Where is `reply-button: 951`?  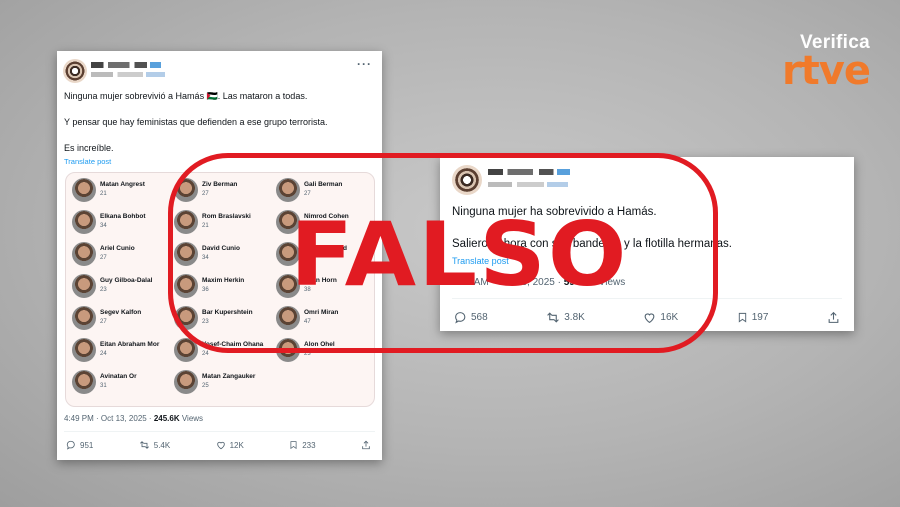
reply-button: 951 is located at coordinates (79, 445).